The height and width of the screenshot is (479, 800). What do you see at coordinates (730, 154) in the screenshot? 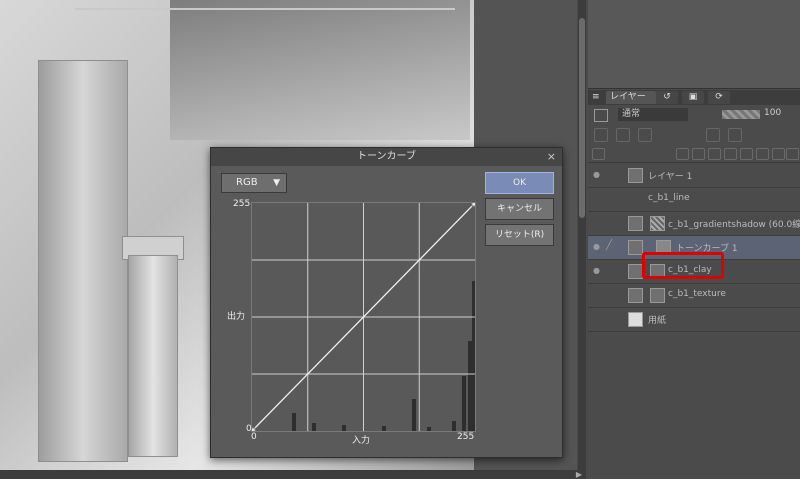
I see `merge-icon` at bounding box center [730, 154].